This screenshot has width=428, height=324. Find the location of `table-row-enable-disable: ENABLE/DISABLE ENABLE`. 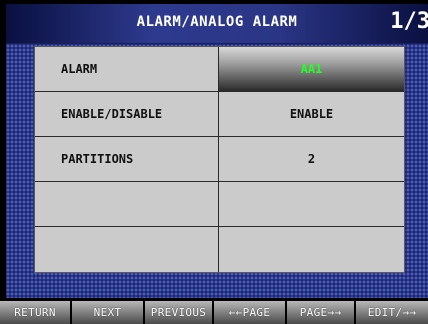

table-row-enable-disable: ENABLE/DISABLE ENABLE is located at coordinates (219, 114).